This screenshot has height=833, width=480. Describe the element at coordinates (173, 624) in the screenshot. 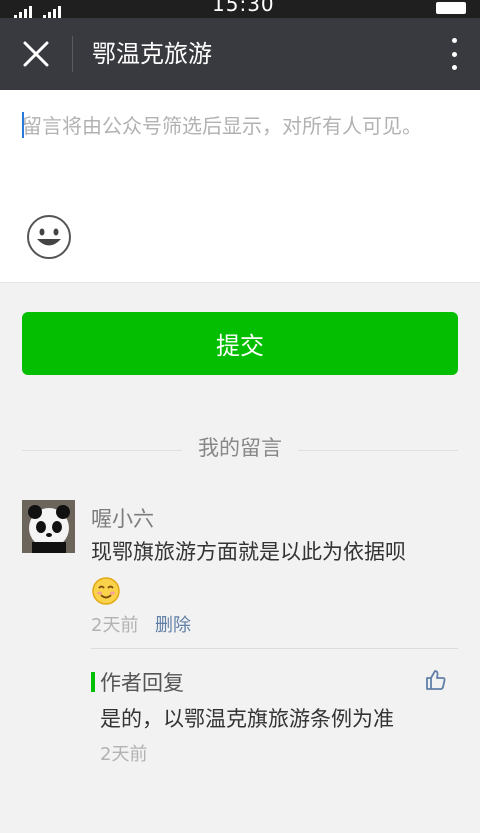

I see `delete-button: 删除` at that location.